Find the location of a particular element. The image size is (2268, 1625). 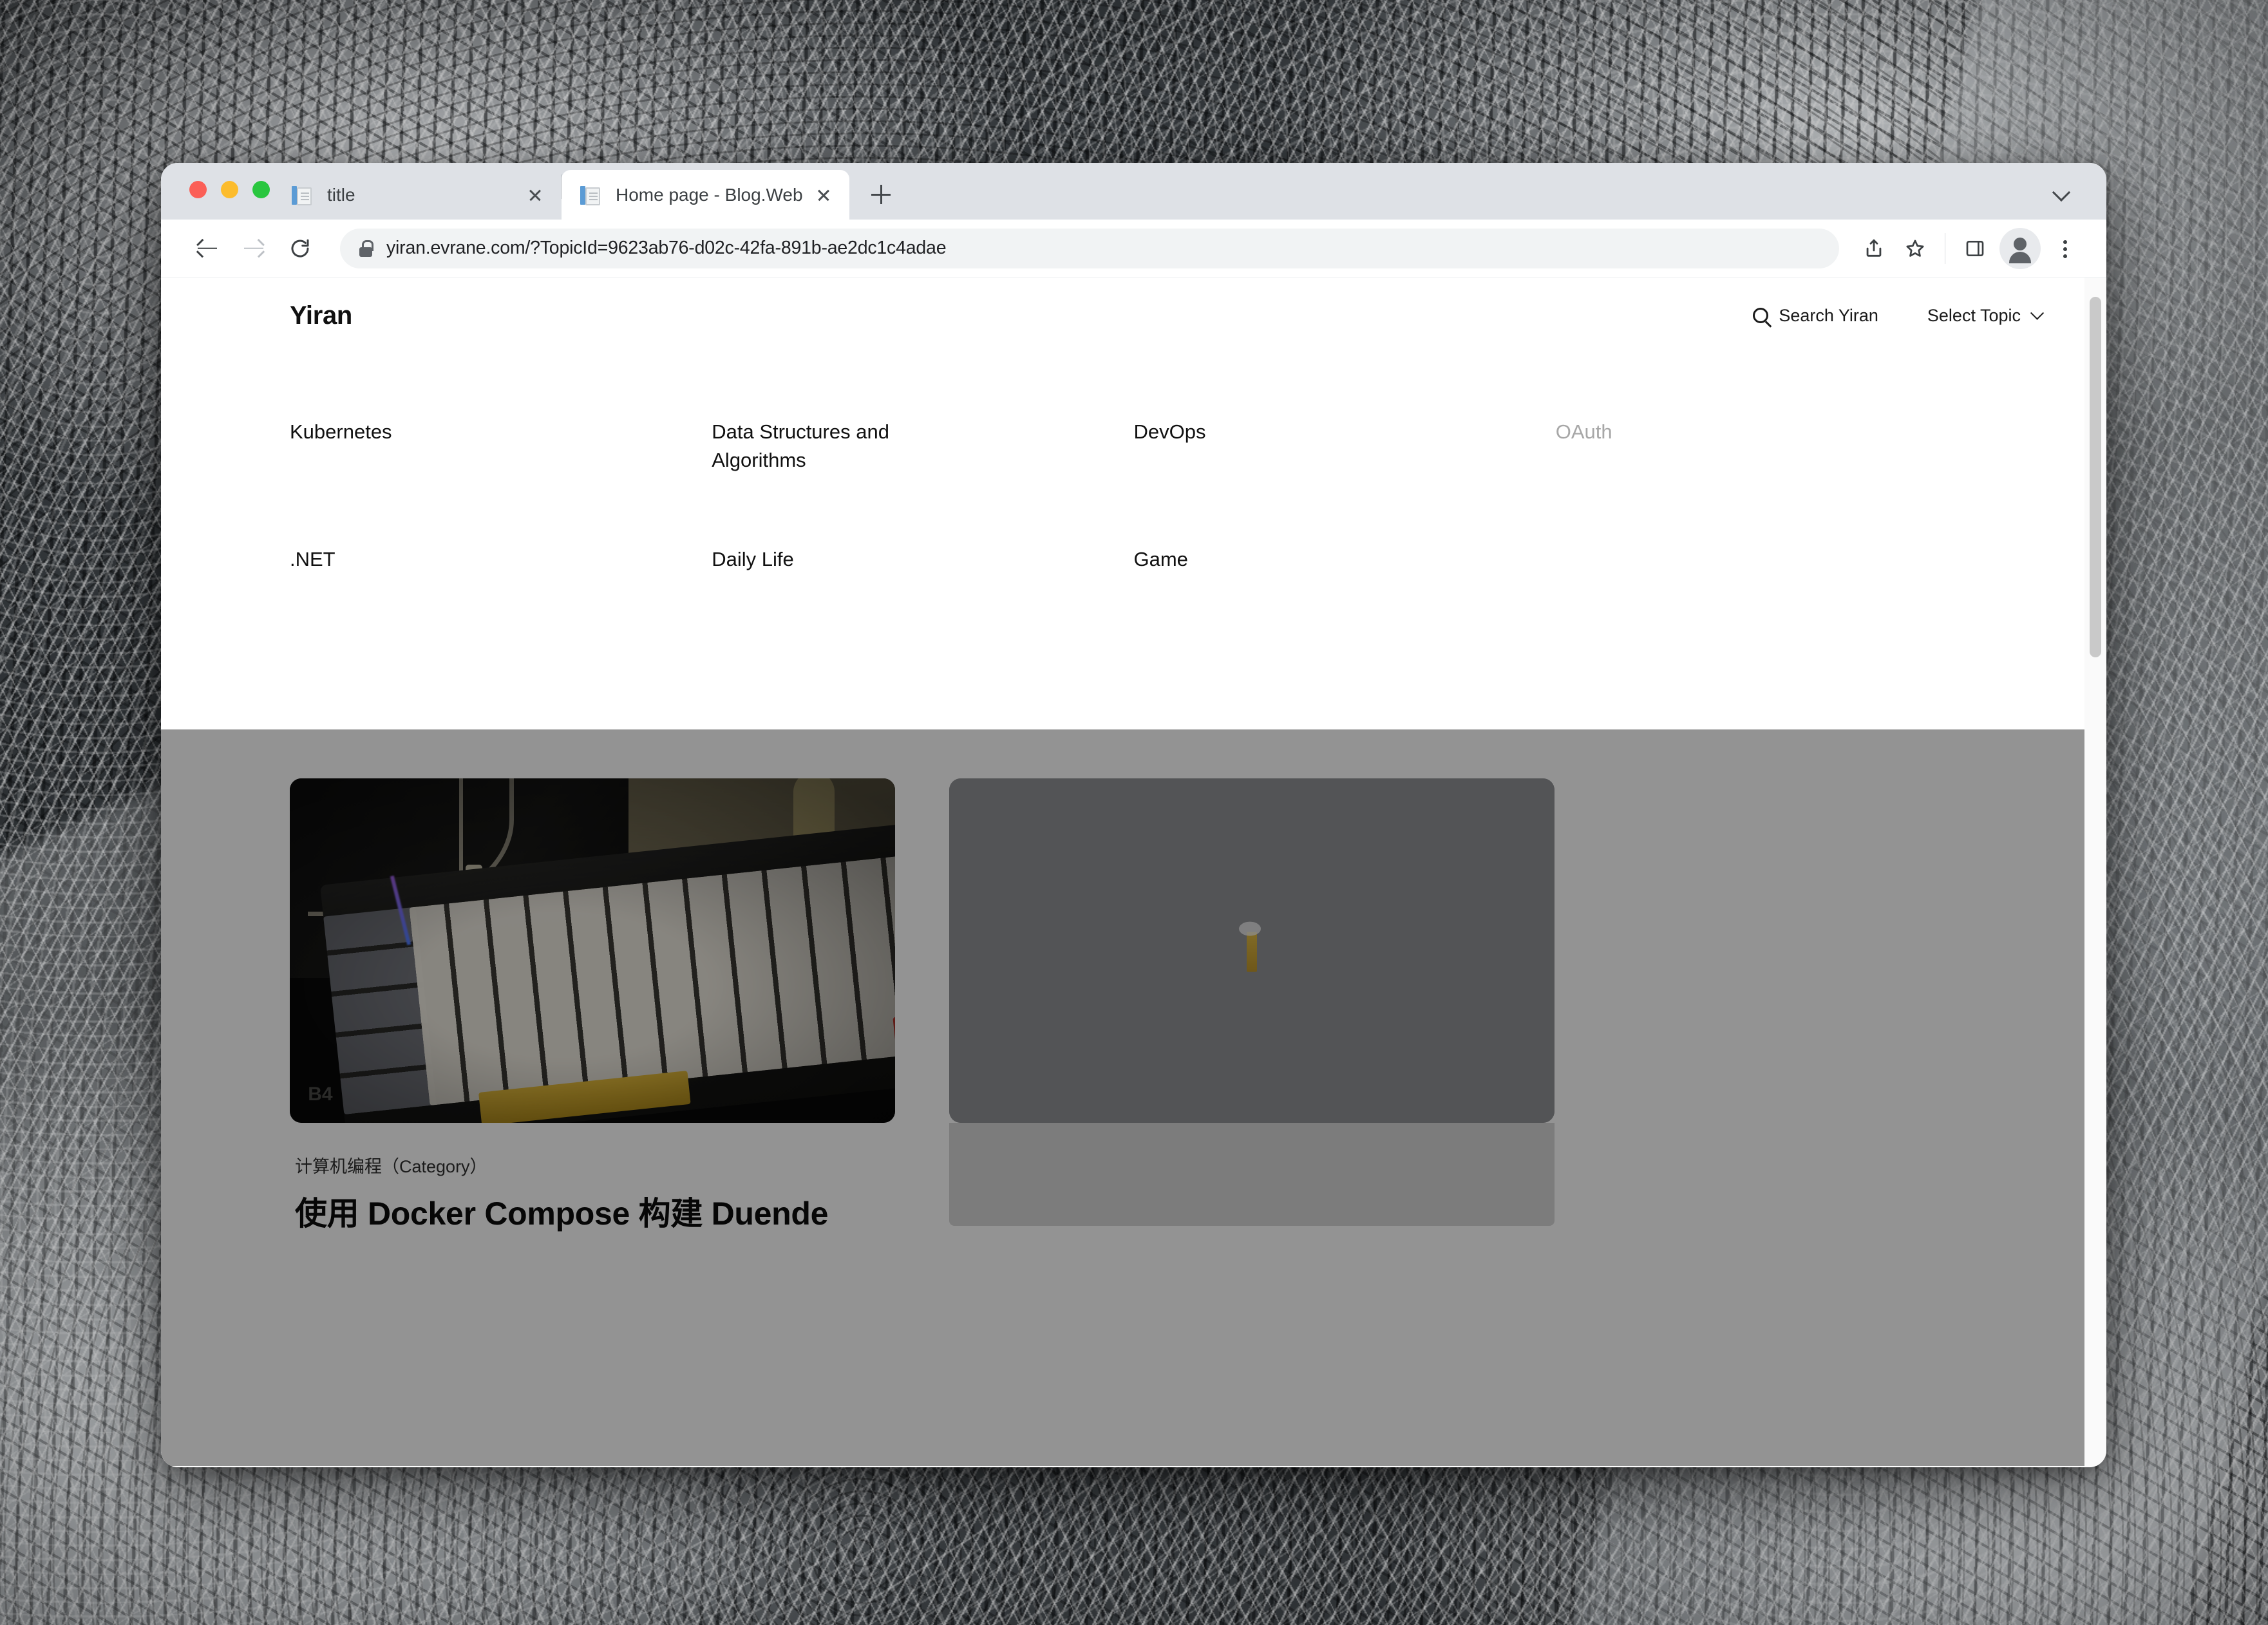

arrow-right-icon is located at coordinates (253, 248).